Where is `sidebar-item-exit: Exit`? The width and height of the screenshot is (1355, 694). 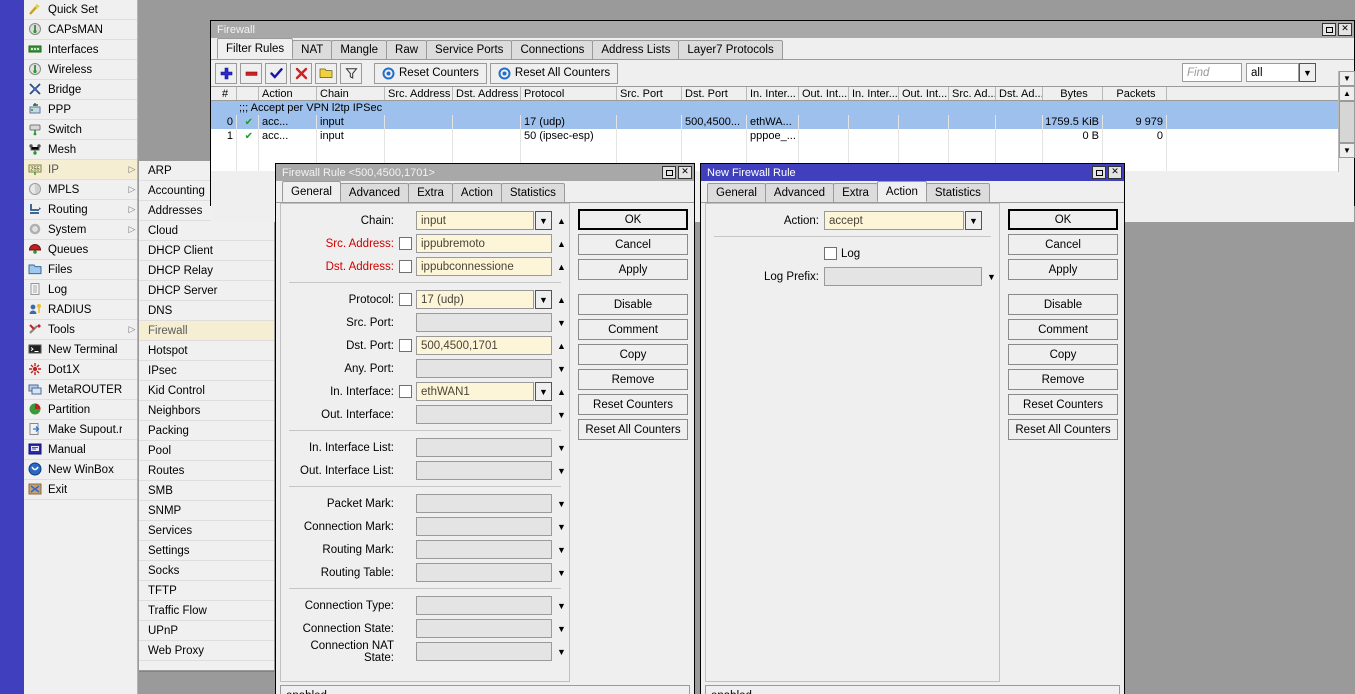 sidebar-item-exit: Exit is located at coordinates (80, 490).